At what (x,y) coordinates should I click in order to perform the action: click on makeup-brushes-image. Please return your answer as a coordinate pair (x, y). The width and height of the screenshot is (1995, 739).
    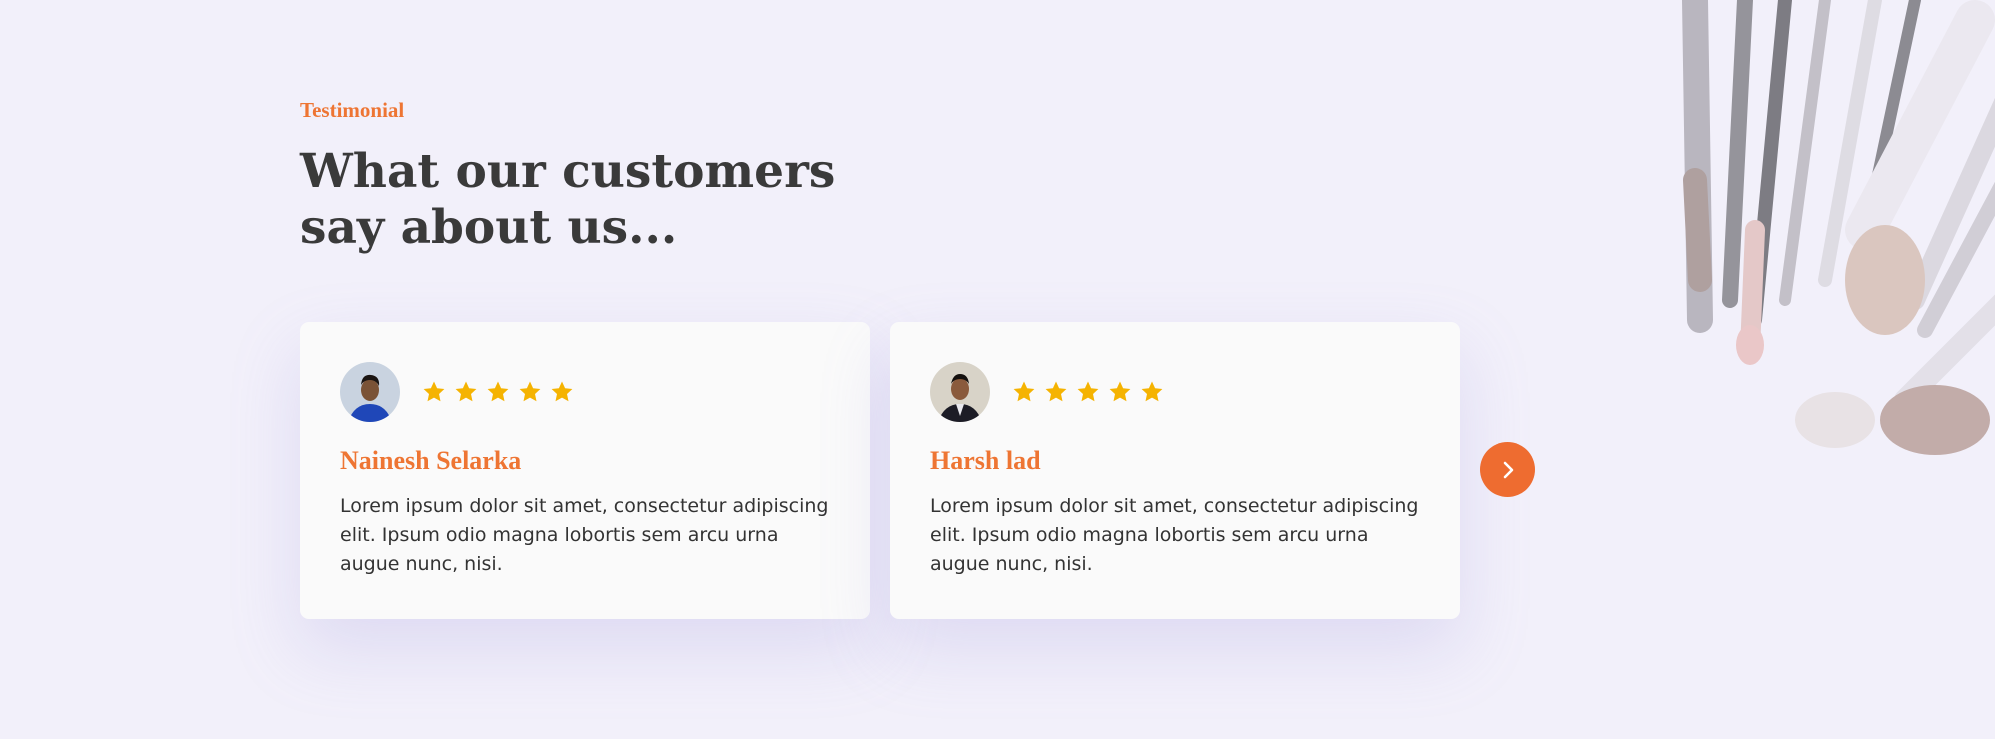
    Looking at the image, I should click on (1838, 227).